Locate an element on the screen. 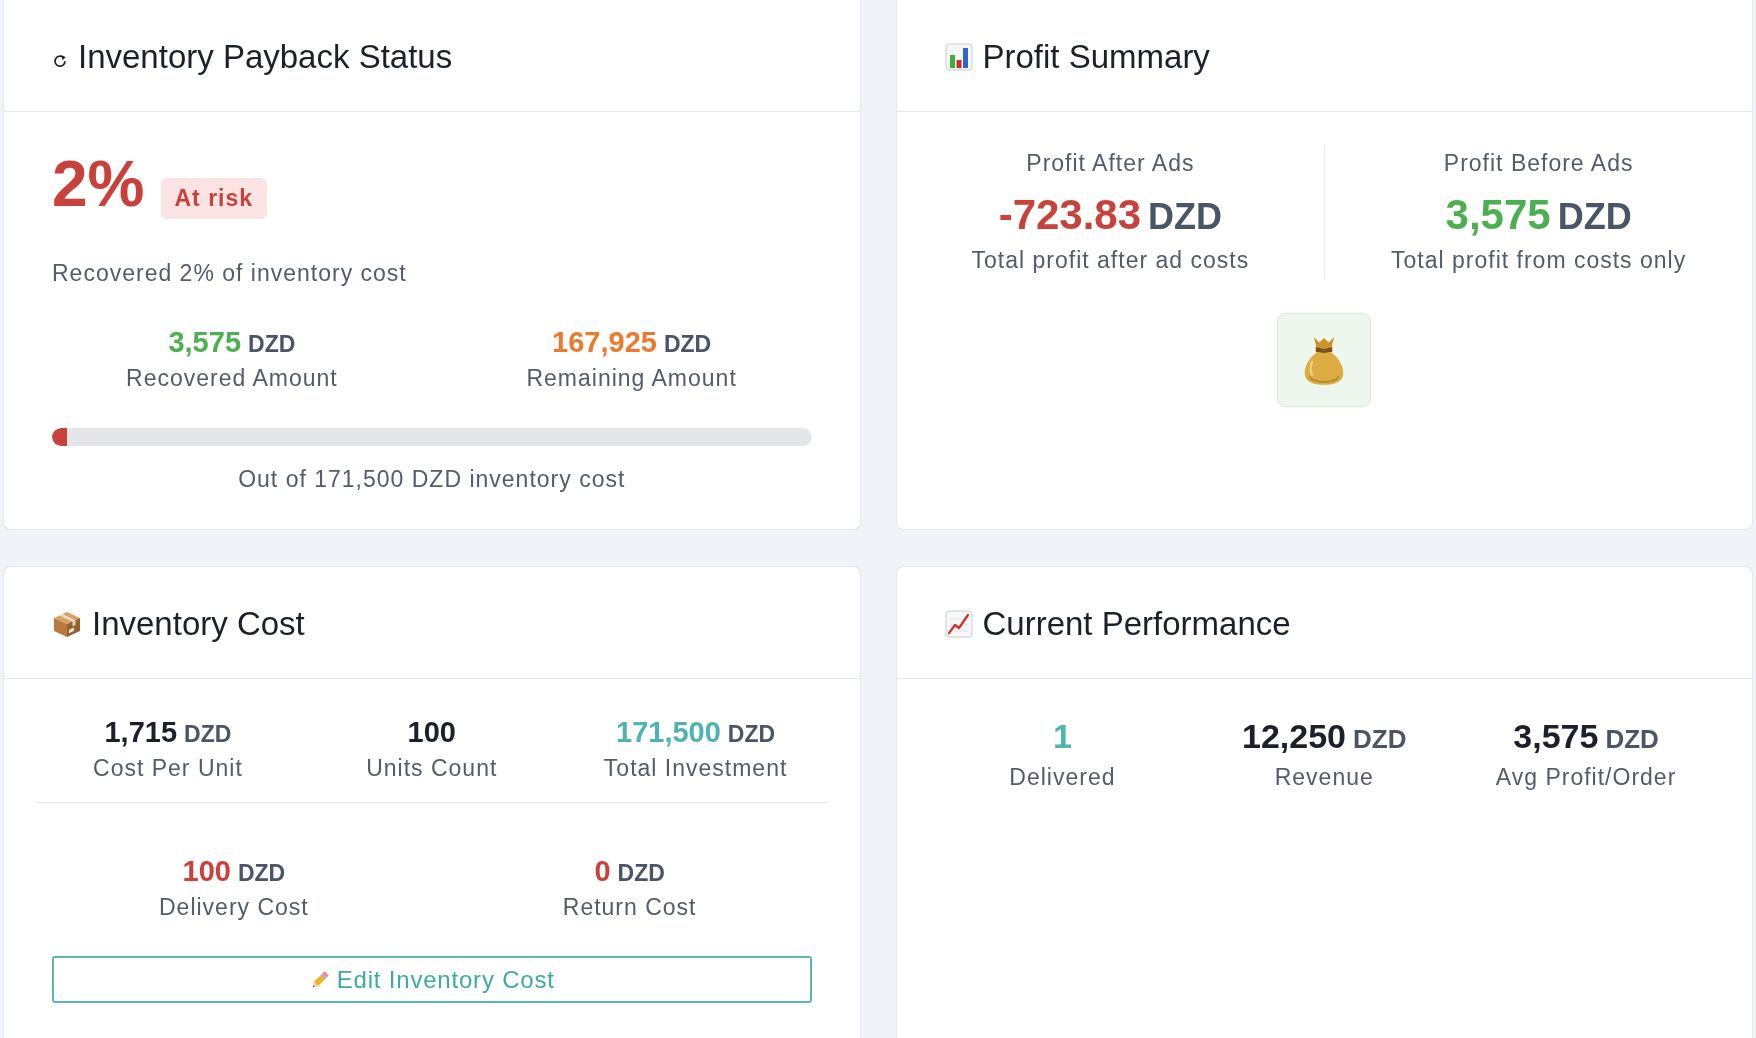 This screenshot has width=1756, height=1038. box-icon is located at coordinates (67, 624).